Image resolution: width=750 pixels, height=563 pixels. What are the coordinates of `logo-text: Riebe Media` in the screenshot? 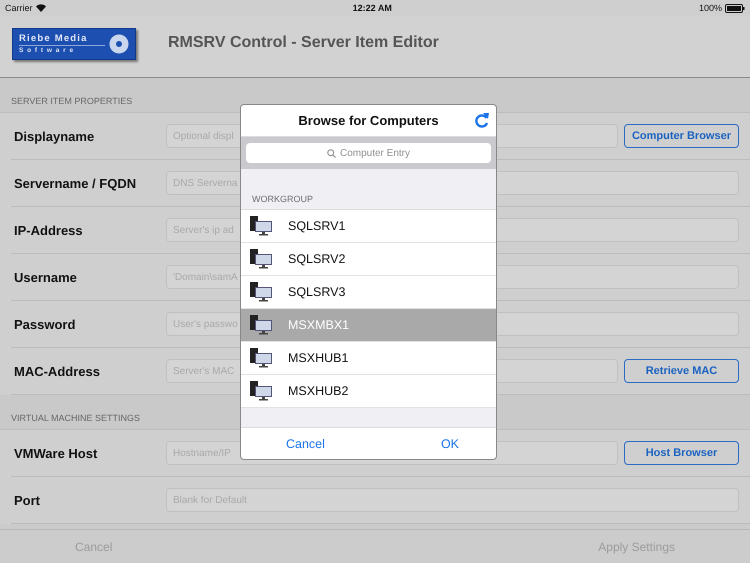 It's located at (54, 38).